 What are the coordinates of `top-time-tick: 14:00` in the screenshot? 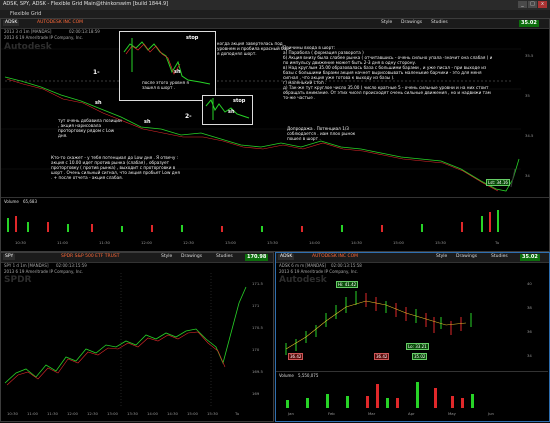 It's located at (314, 242).